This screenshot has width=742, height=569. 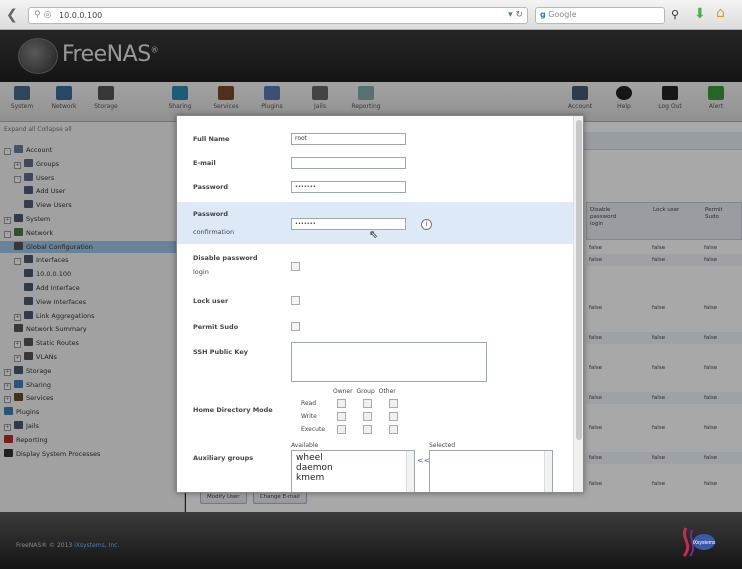 I want to click on disable-password-label-line1: Disable password, so click(x=225, y=258).